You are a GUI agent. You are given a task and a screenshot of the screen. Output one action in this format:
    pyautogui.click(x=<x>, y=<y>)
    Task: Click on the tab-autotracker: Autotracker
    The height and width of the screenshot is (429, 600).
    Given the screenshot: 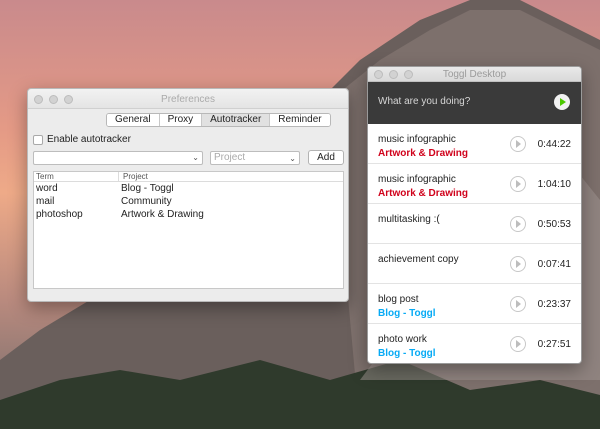 What is the action you would take?
    pyautogui.click(x=236, y=120)
    